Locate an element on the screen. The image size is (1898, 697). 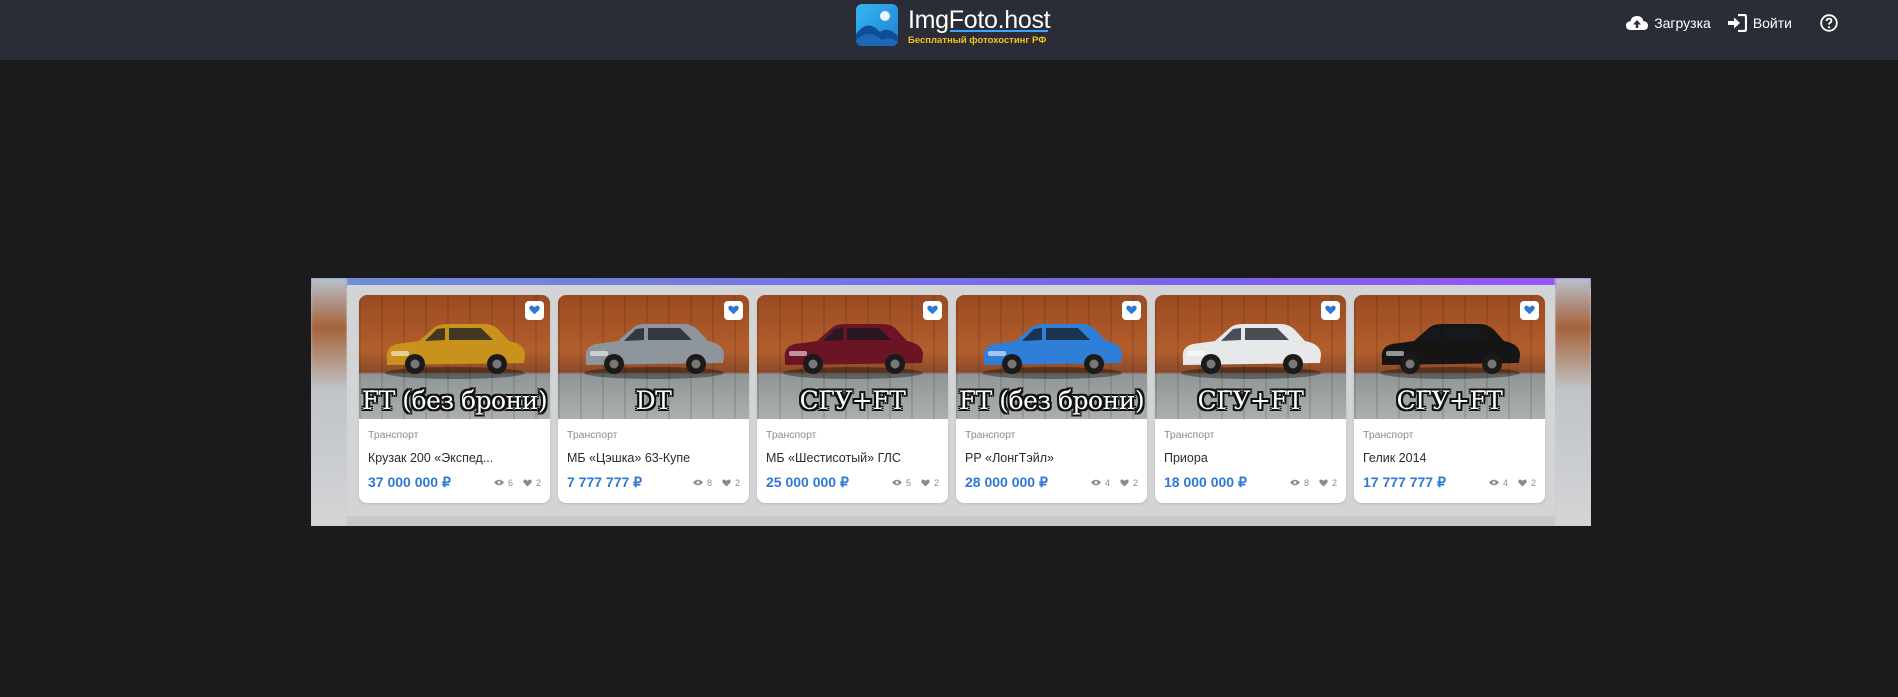
listing-price: 28 000 000 ₽ is located at coordinates (1006, 482).